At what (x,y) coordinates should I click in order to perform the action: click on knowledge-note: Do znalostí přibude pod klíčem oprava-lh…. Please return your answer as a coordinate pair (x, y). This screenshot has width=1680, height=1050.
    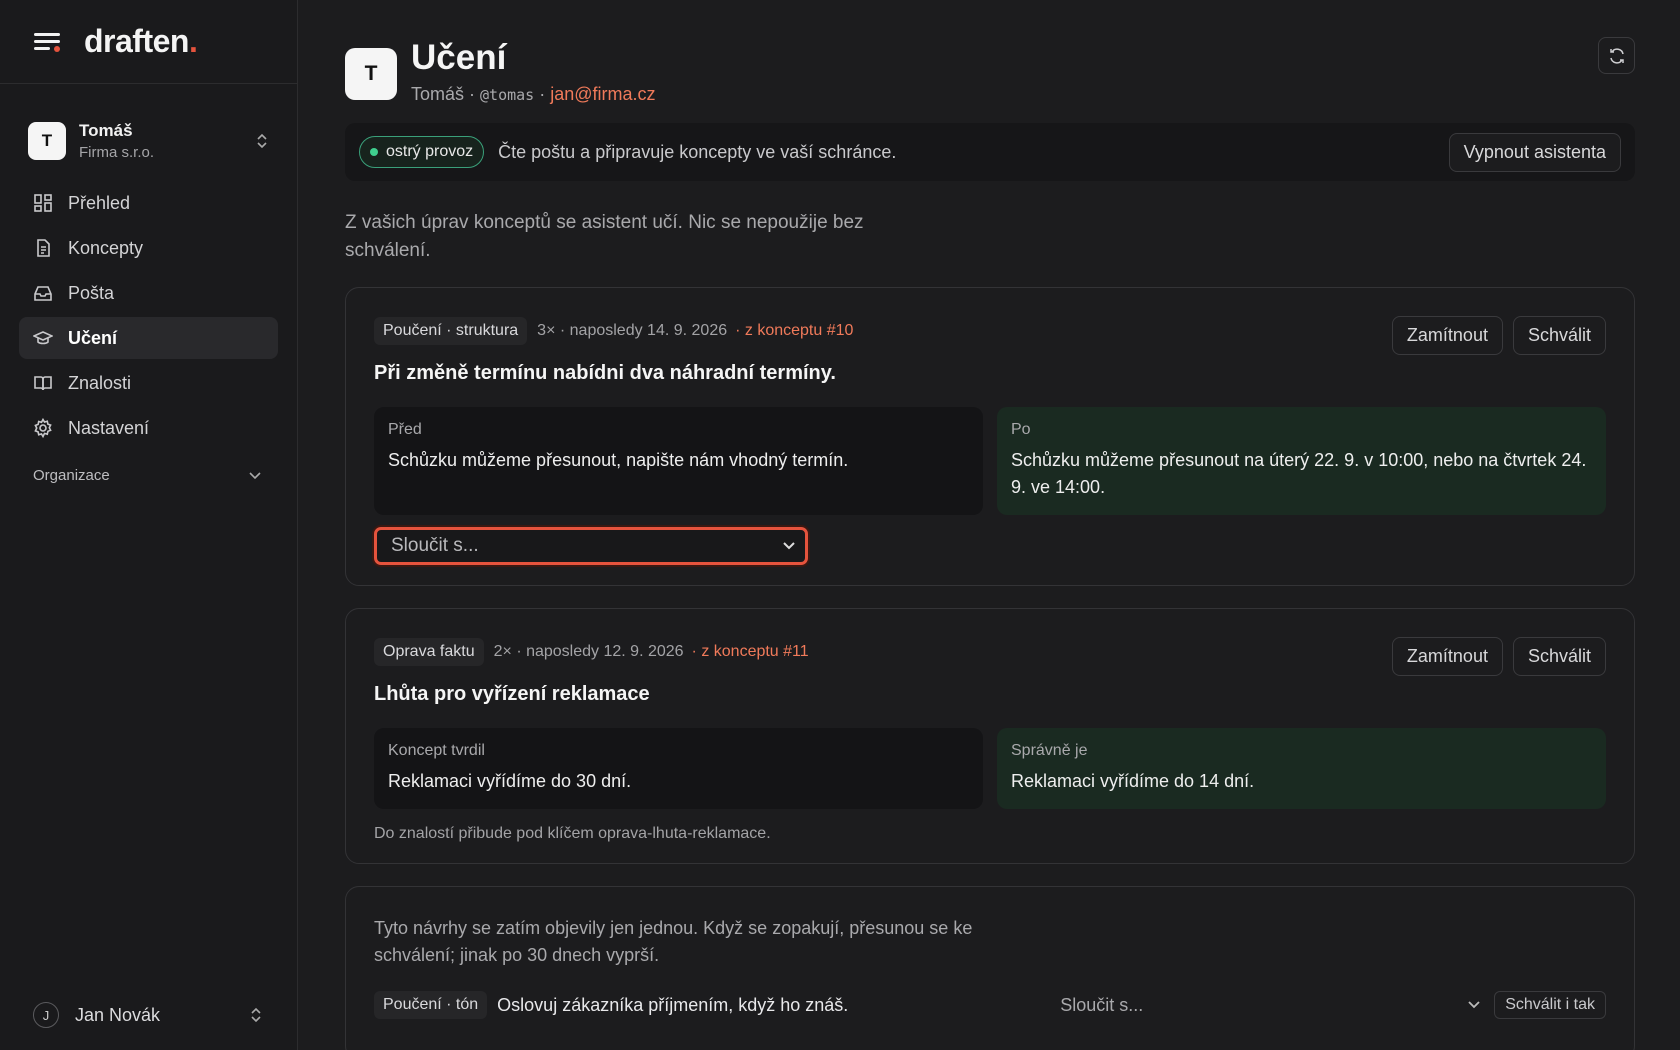
    Looking at the image, I should click on (572, 833).